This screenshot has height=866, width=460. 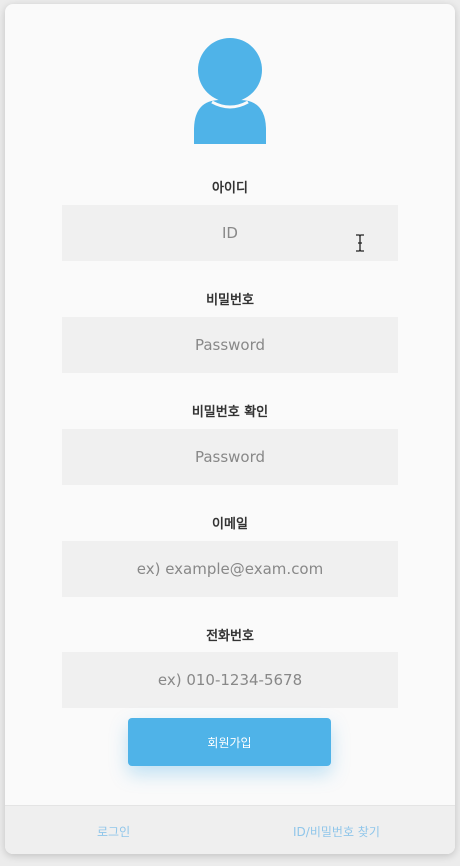 I want to click on email-input, so click(x=230, y=569).